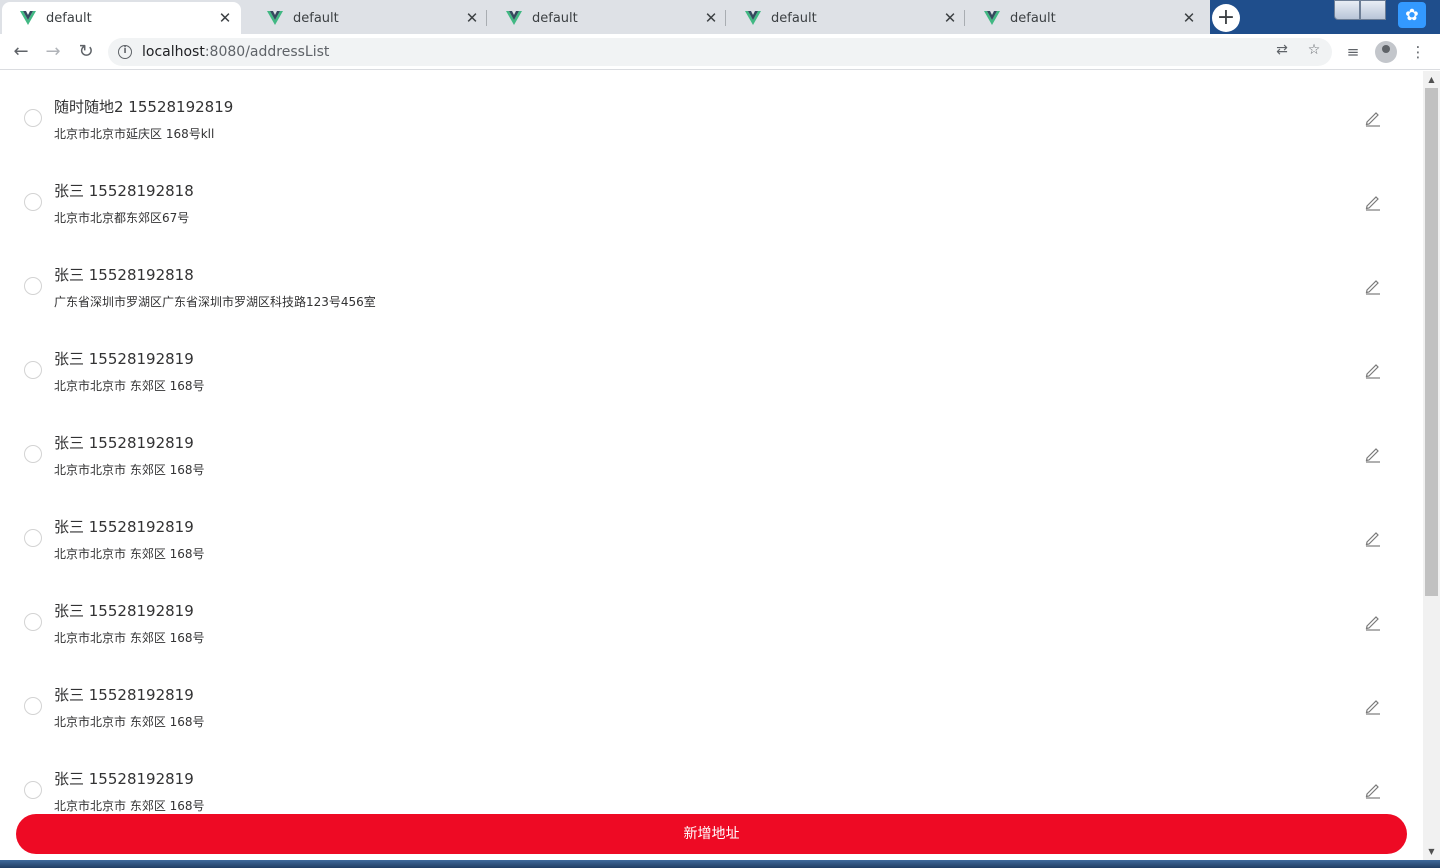  I want to click on url-text: localhost:8080/addressList, so click(235, 52).